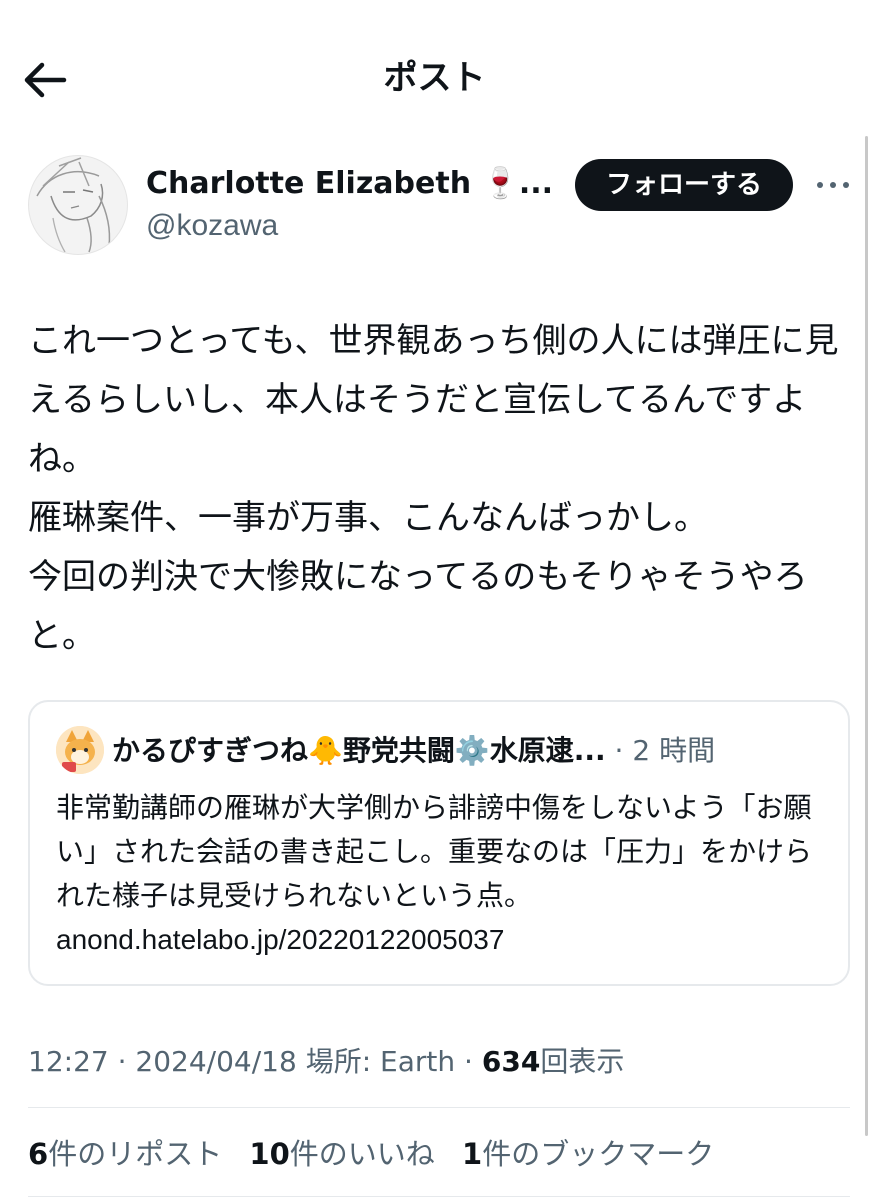 This screenshot has width=869, height=1200. What do you see at coordinates (866, 636) in the screenshot?
I see `scrollbar-thumb` at bounding box center [866, 636].